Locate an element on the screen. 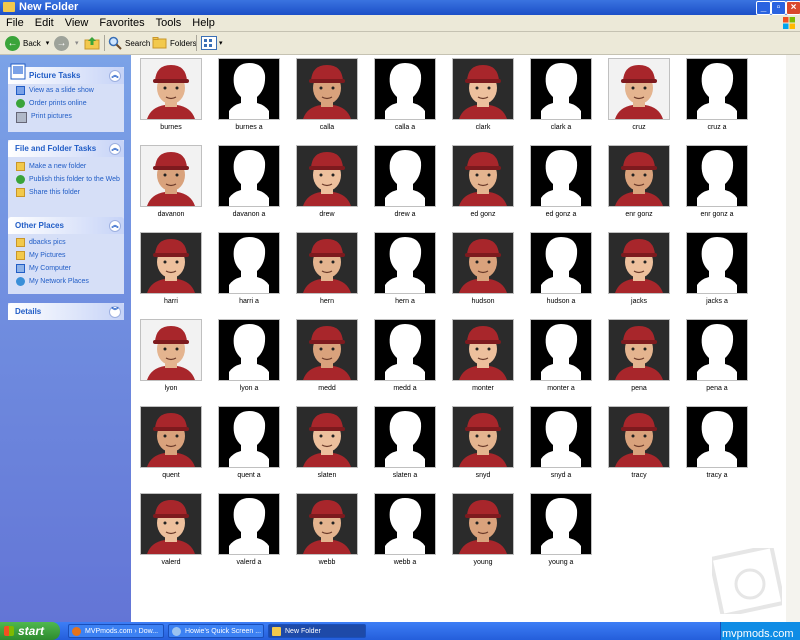  file-thumbnail: lyon a is located at coordinates (249, 355).